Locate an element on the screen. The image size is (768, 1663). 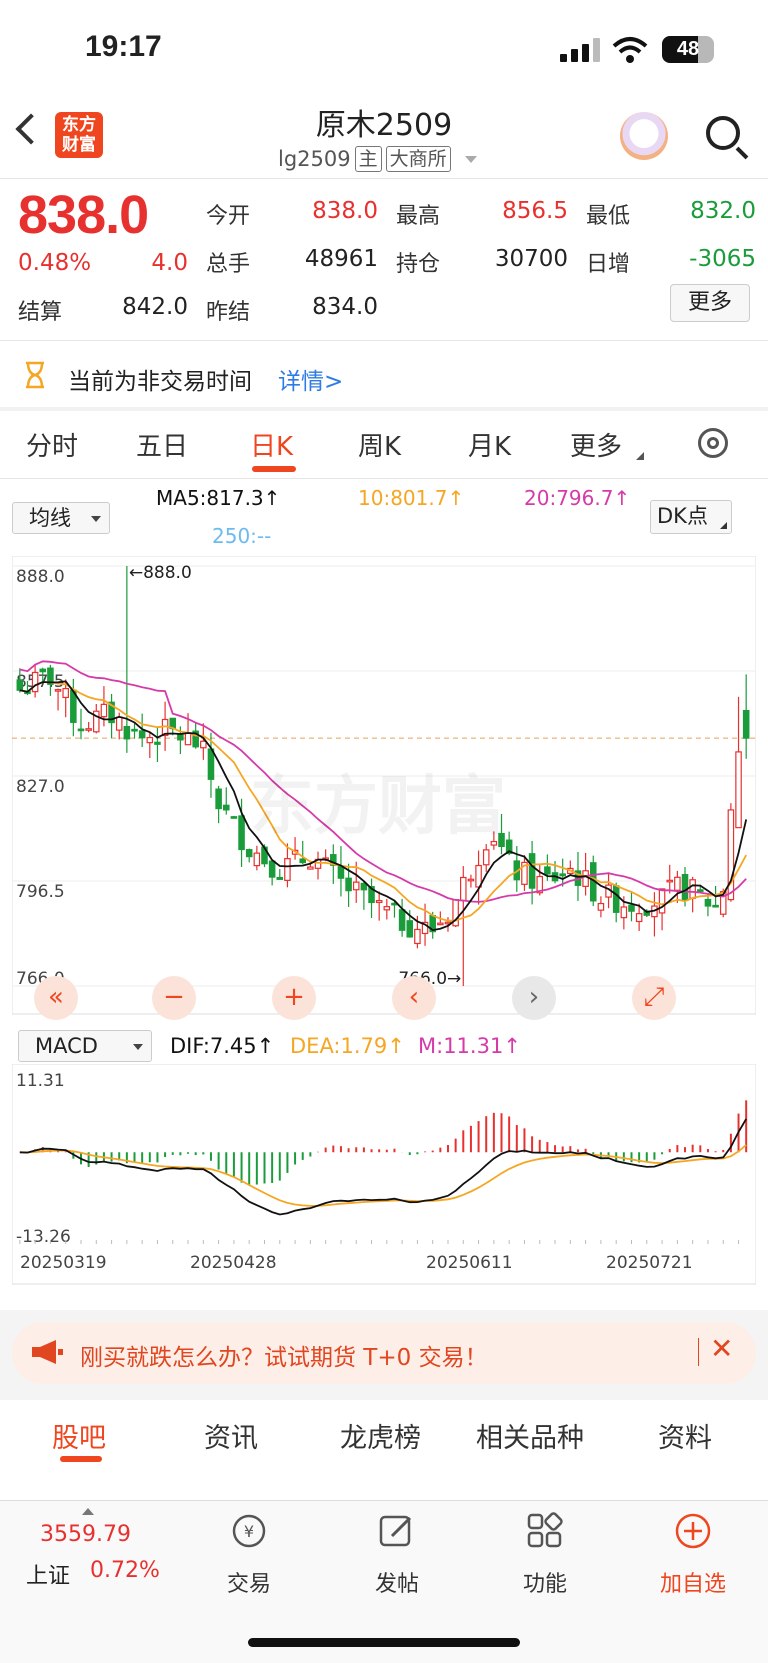
gear-icon is located at coordinates (713, 443).